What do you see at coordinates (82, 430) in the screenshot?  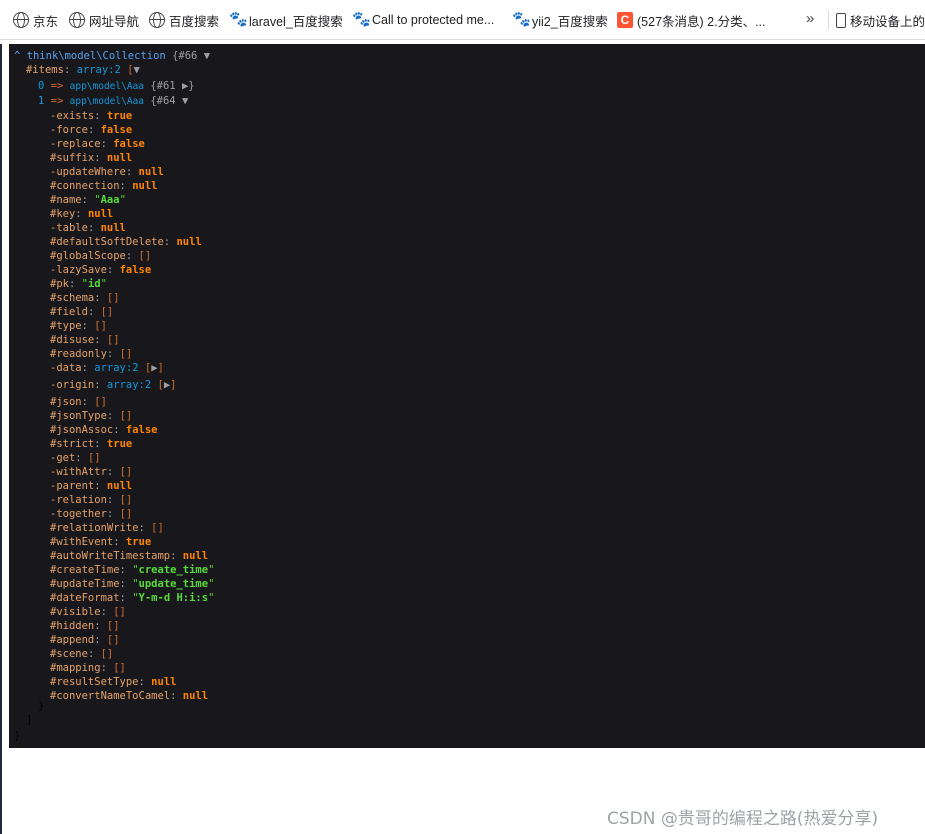 I see `property-key: #jsonAssoc` at bounding box center [82, 430].